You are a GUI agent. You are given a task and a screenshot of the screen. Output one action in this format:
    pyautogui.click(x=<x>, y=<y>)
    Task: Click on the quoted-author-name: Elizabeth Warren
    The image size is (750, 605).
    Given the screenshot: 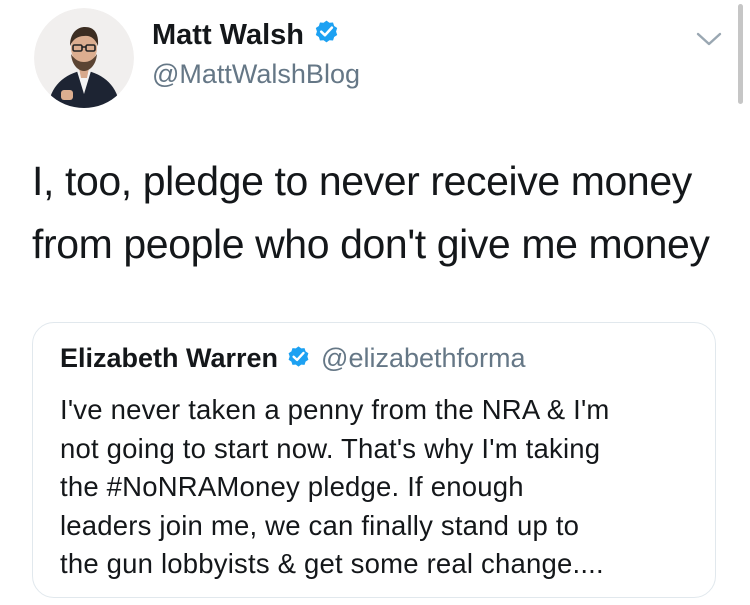 What is the action you would take?
    pyautogui.click(x=169, y=358)
    